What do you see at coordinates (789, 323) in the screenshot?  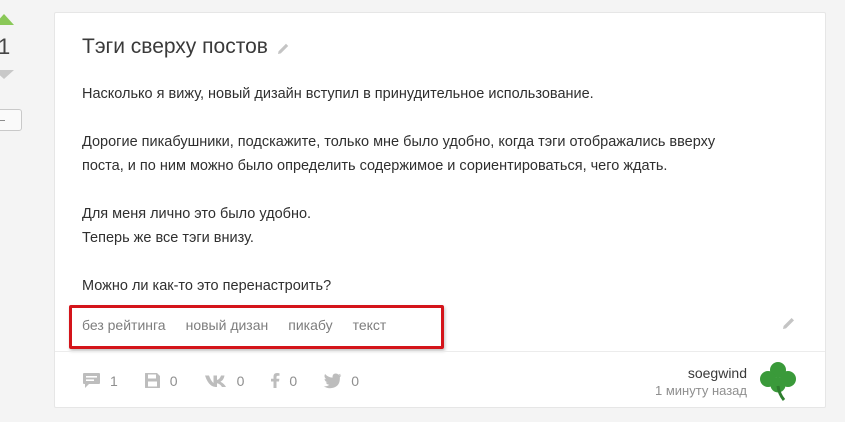 I see `edit-tags-pencil-icon` at bounding box center [789, 323].